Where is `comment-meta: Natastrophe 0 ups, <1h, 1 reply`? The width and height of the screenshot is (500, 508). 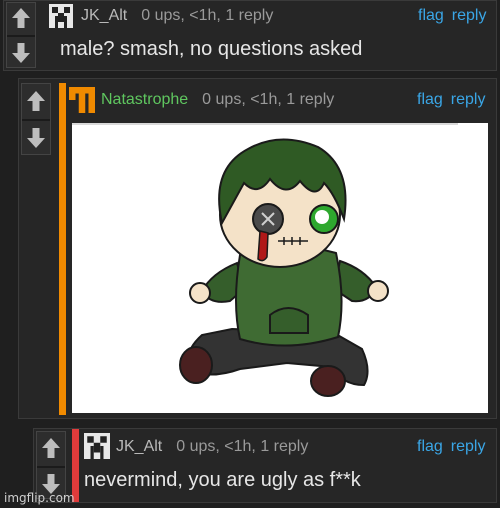 comment-meta: Natastrophe 0 ups, <1h, 1 reply is located at coordinates (217, 100).